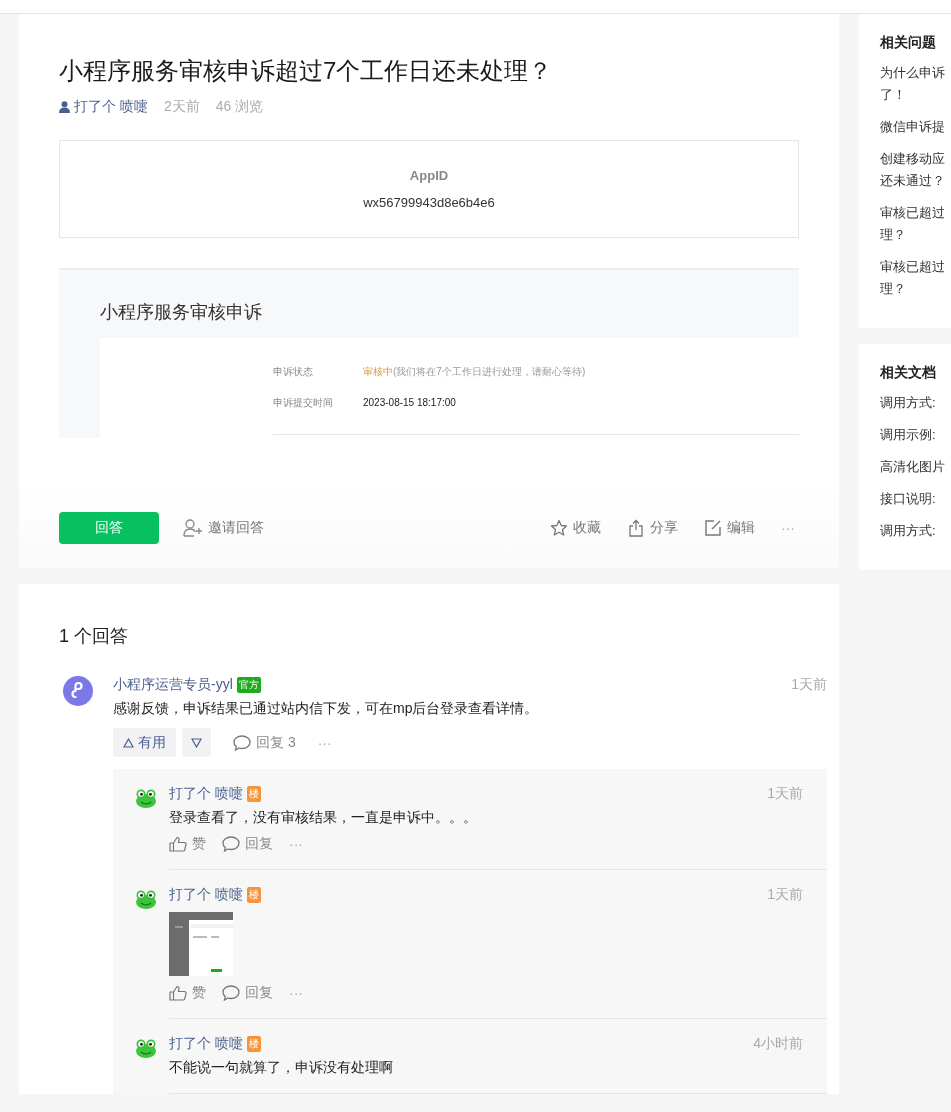 This screenshot has width=951, height=1112. Describe the element at coordinates (326, 709) in the screenshot. I see `answer-text: 感谢反馈，申诉结果已通过站内信下发，可在mp后台登录查看详情。` at that location.